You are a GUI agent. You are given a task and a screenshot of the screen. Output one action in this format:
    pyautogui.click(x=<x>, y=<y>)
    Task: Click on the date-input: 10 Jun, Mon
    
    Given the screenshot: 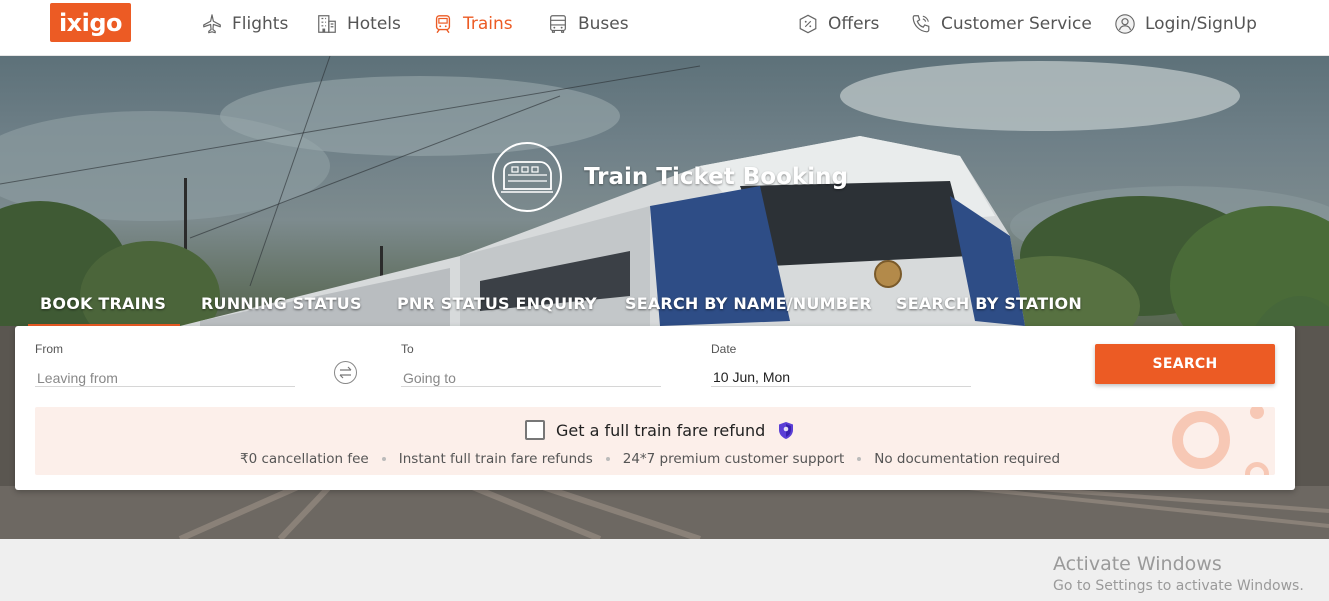 What is the action you would take?
    pyautogui.click(x=841, y=378)
    